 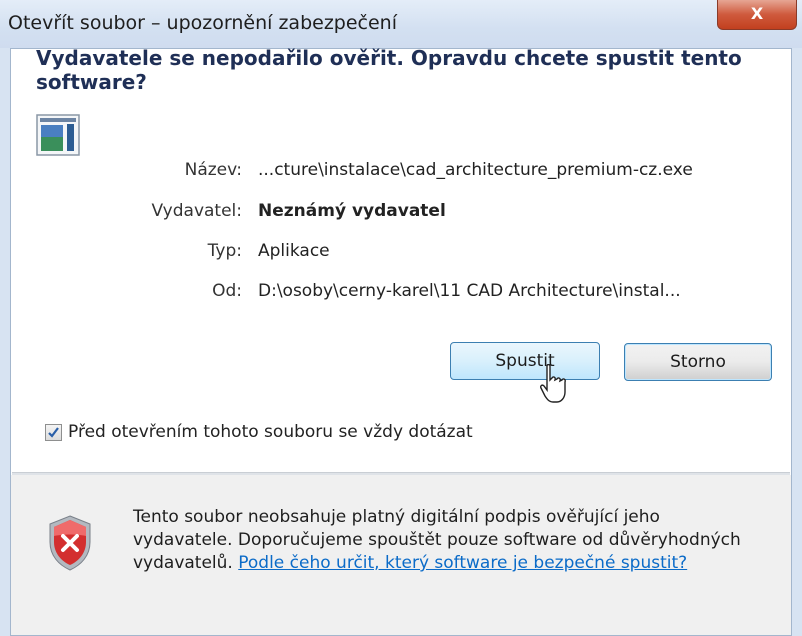 I want to click on publisher-label: Vydavatel:, so click(x=197, y=211).